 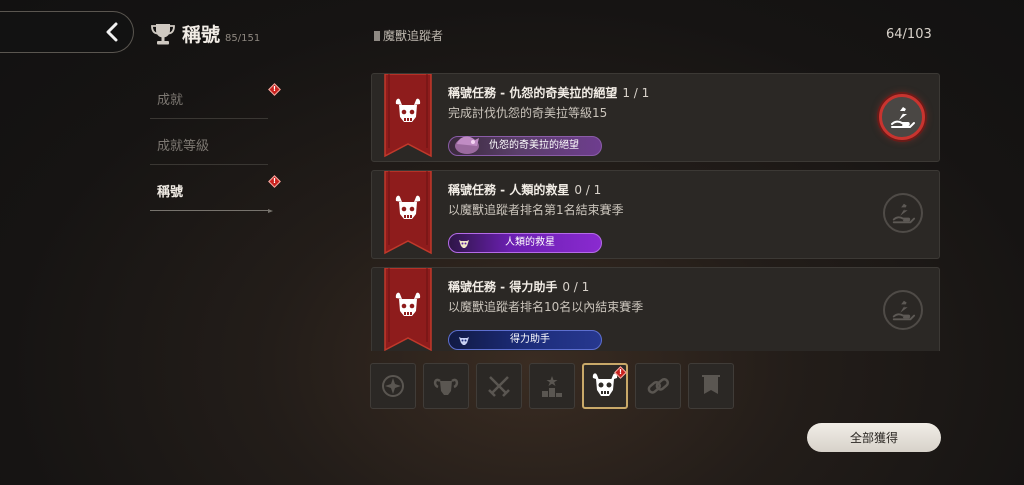 What do you see at coordinates (525, 190) in the screenshot?
I see `quest-title: 稱號任務 - 人類的救星 0 / 1` at bounding box center [525, 190].